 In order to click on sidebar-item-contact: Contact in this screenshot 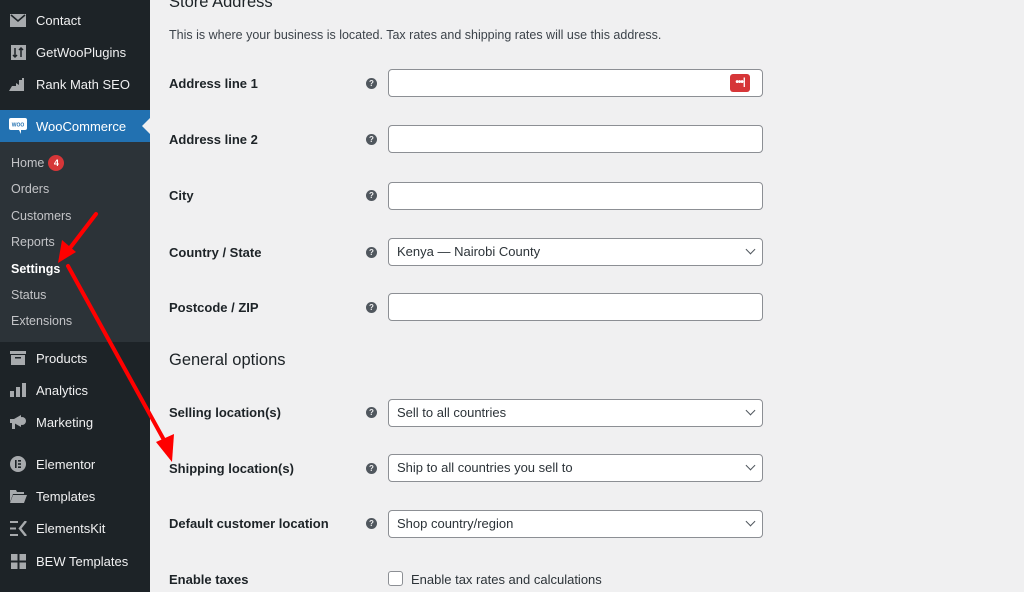, I will do `click(75, 20)`.